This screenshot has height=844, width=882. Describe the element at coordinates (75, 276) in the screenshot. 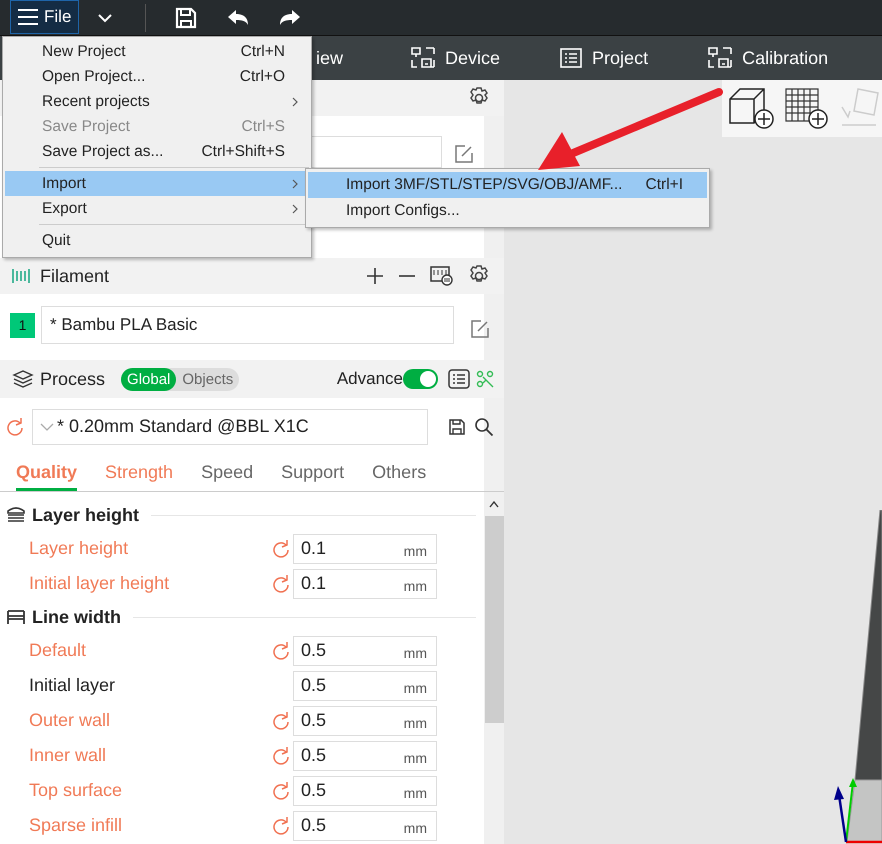

I see `section-title: Filament` at that location.